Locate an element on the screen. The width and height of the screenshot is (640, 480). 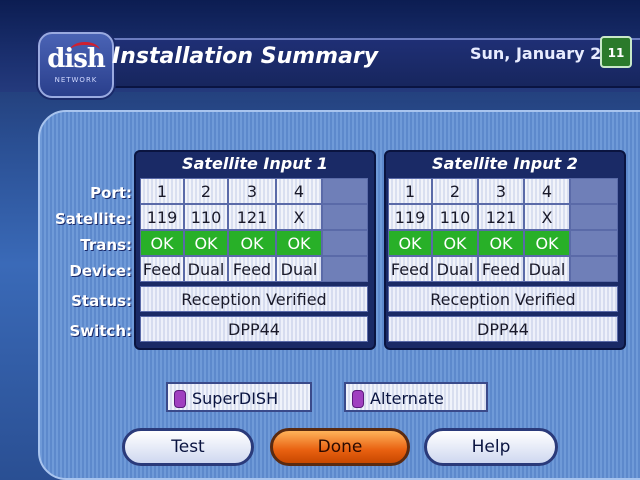
superdish-option: SuperDISH is located at coordinates (239, 397).